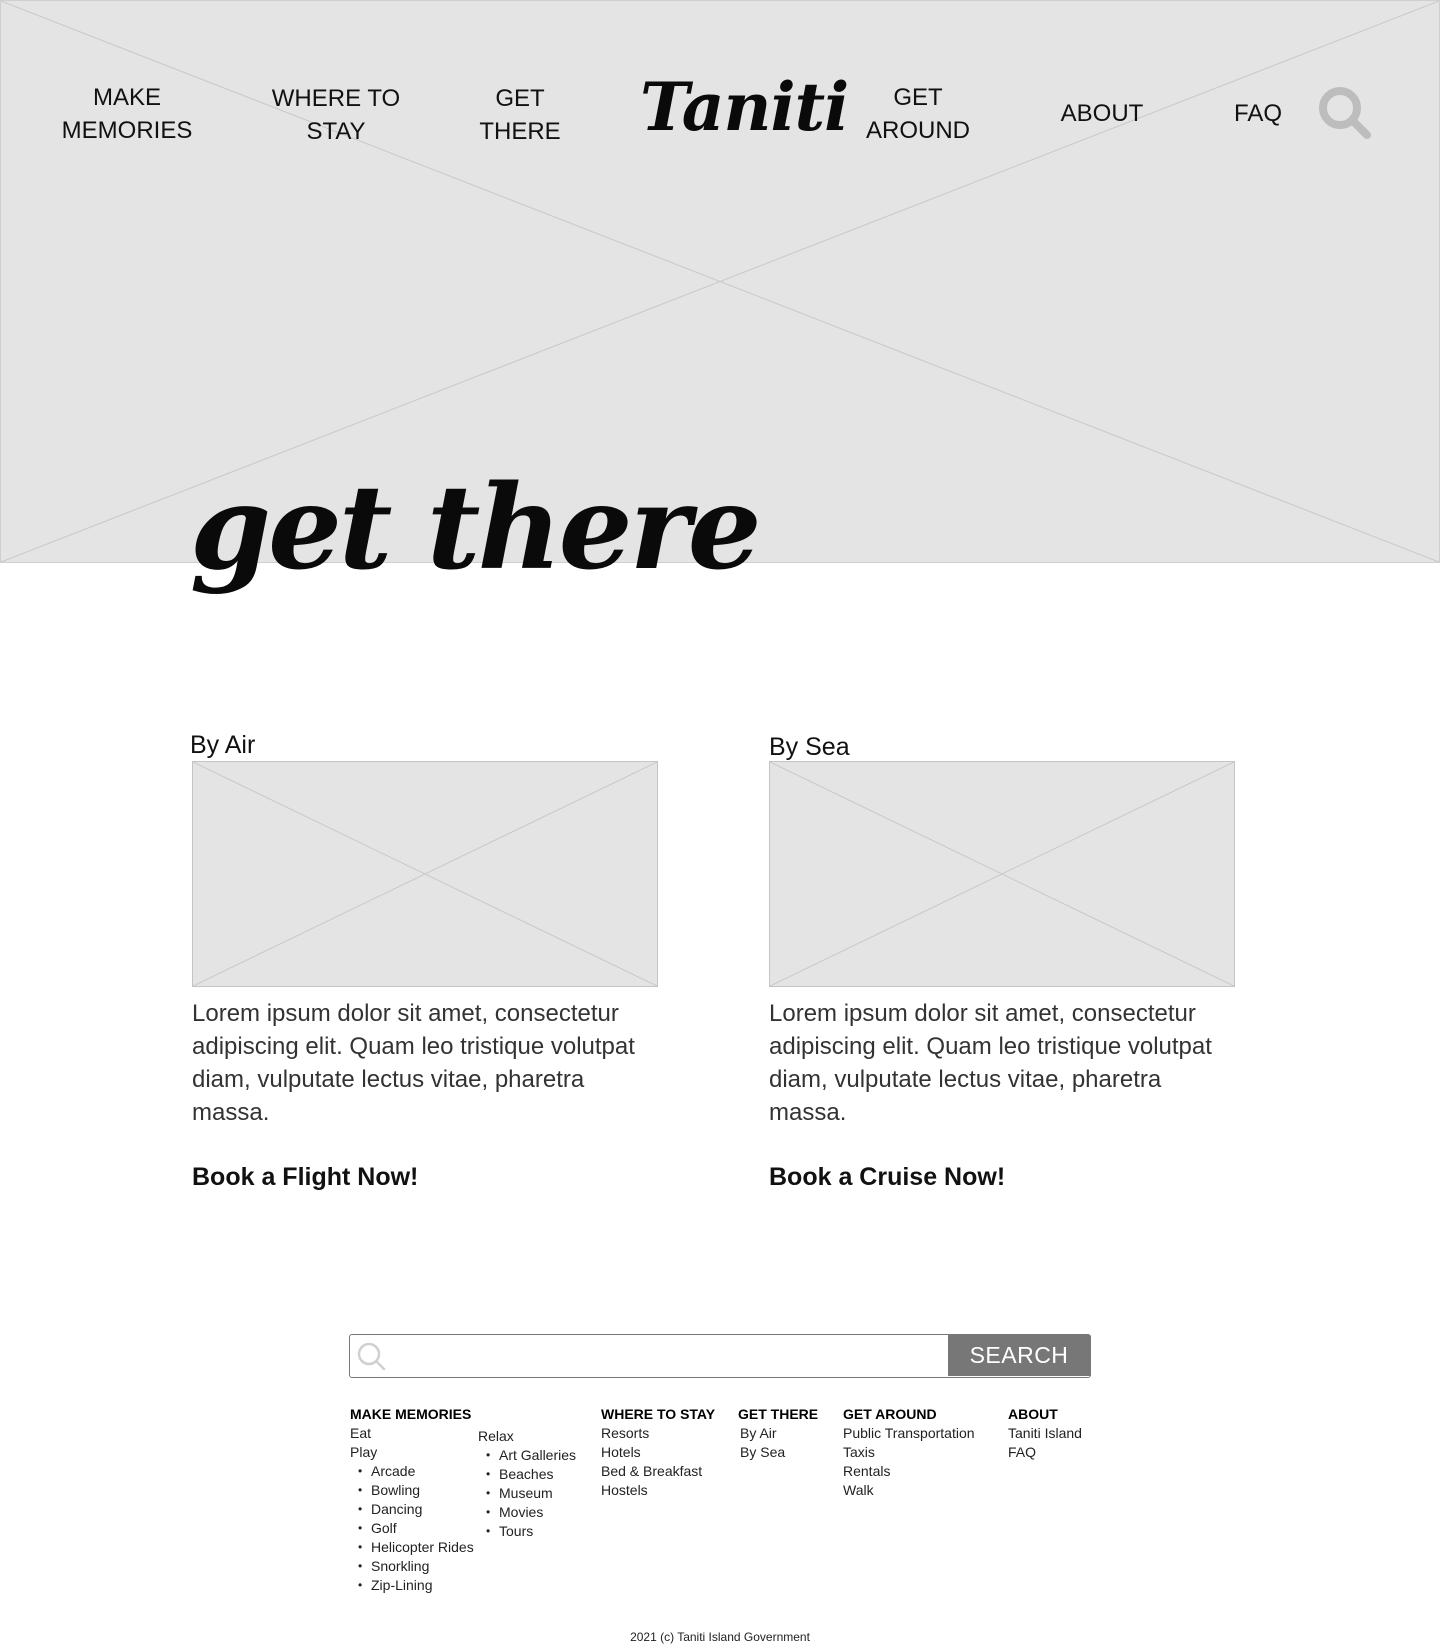  I want to click on footer-link: Snorkling, so click(412, 1566).